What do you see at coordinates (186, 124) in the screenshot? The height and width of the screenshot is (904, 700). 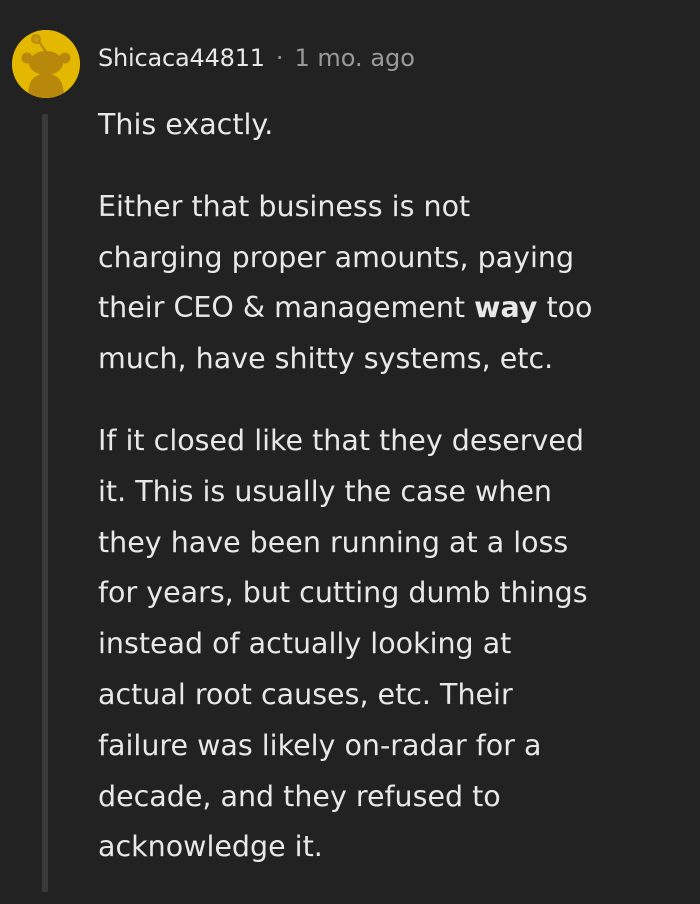 I see `text-line: This exactly.` at bounding box center [186, 124].